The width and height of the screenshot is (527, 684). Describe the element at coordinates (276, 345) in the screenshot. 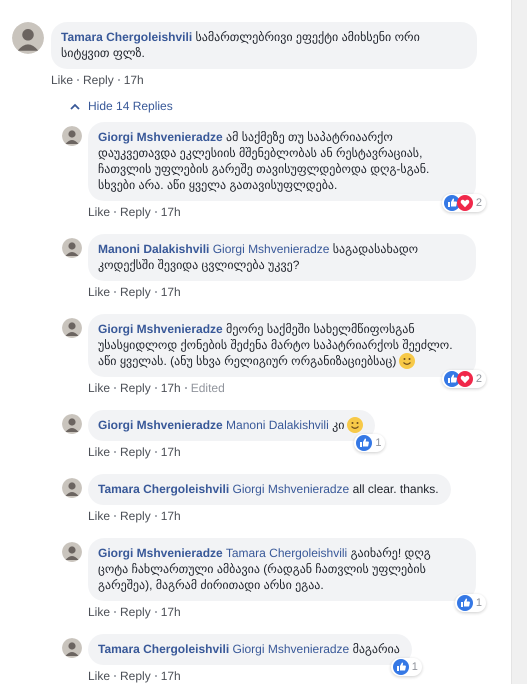

I see `comment-text: Giorgi Mshvenieradze მეორე საქმეში სახელმწიფოსგან უსასყიდლოდ ქონების შეძენა მარტო საპატრიარქოს შეეძლო. აწი ყველას. (ანუ სხვა რელიგიურ ორგანიზაციებსაც)` at that location.